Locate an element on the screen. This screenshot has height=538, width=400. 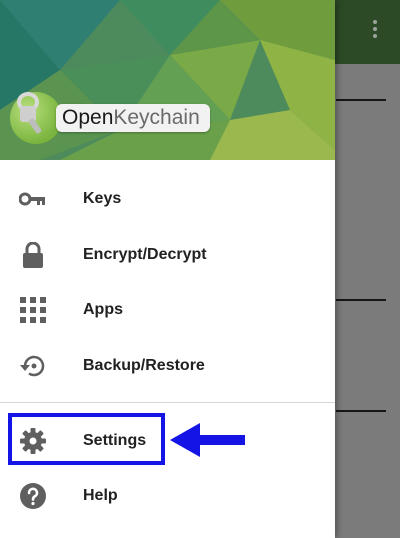
pointer-arrow-icon is located at coordinates (207, 440).